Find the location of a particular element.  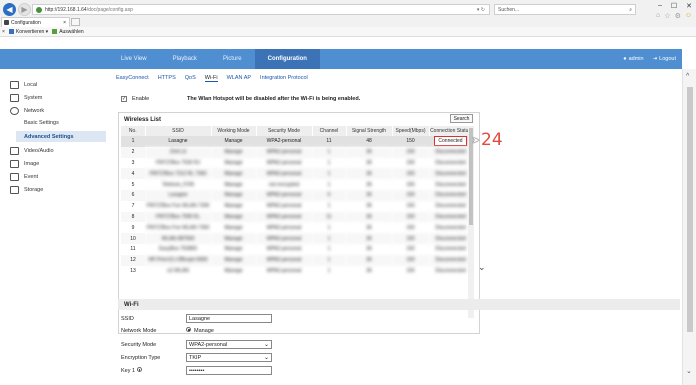

browser-search-input: Suchen... ⌕ is located at coordinates (565, 9).